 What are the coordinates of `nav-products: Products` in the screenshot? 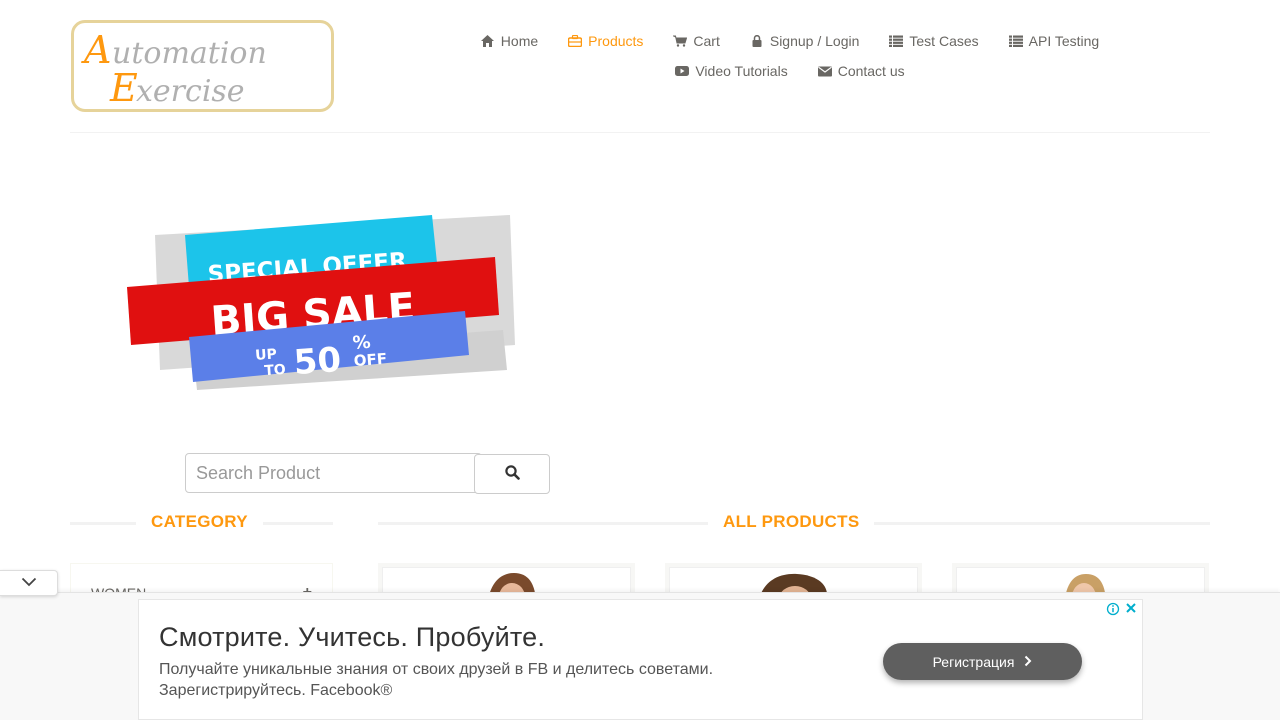 It's located at (605, 41).